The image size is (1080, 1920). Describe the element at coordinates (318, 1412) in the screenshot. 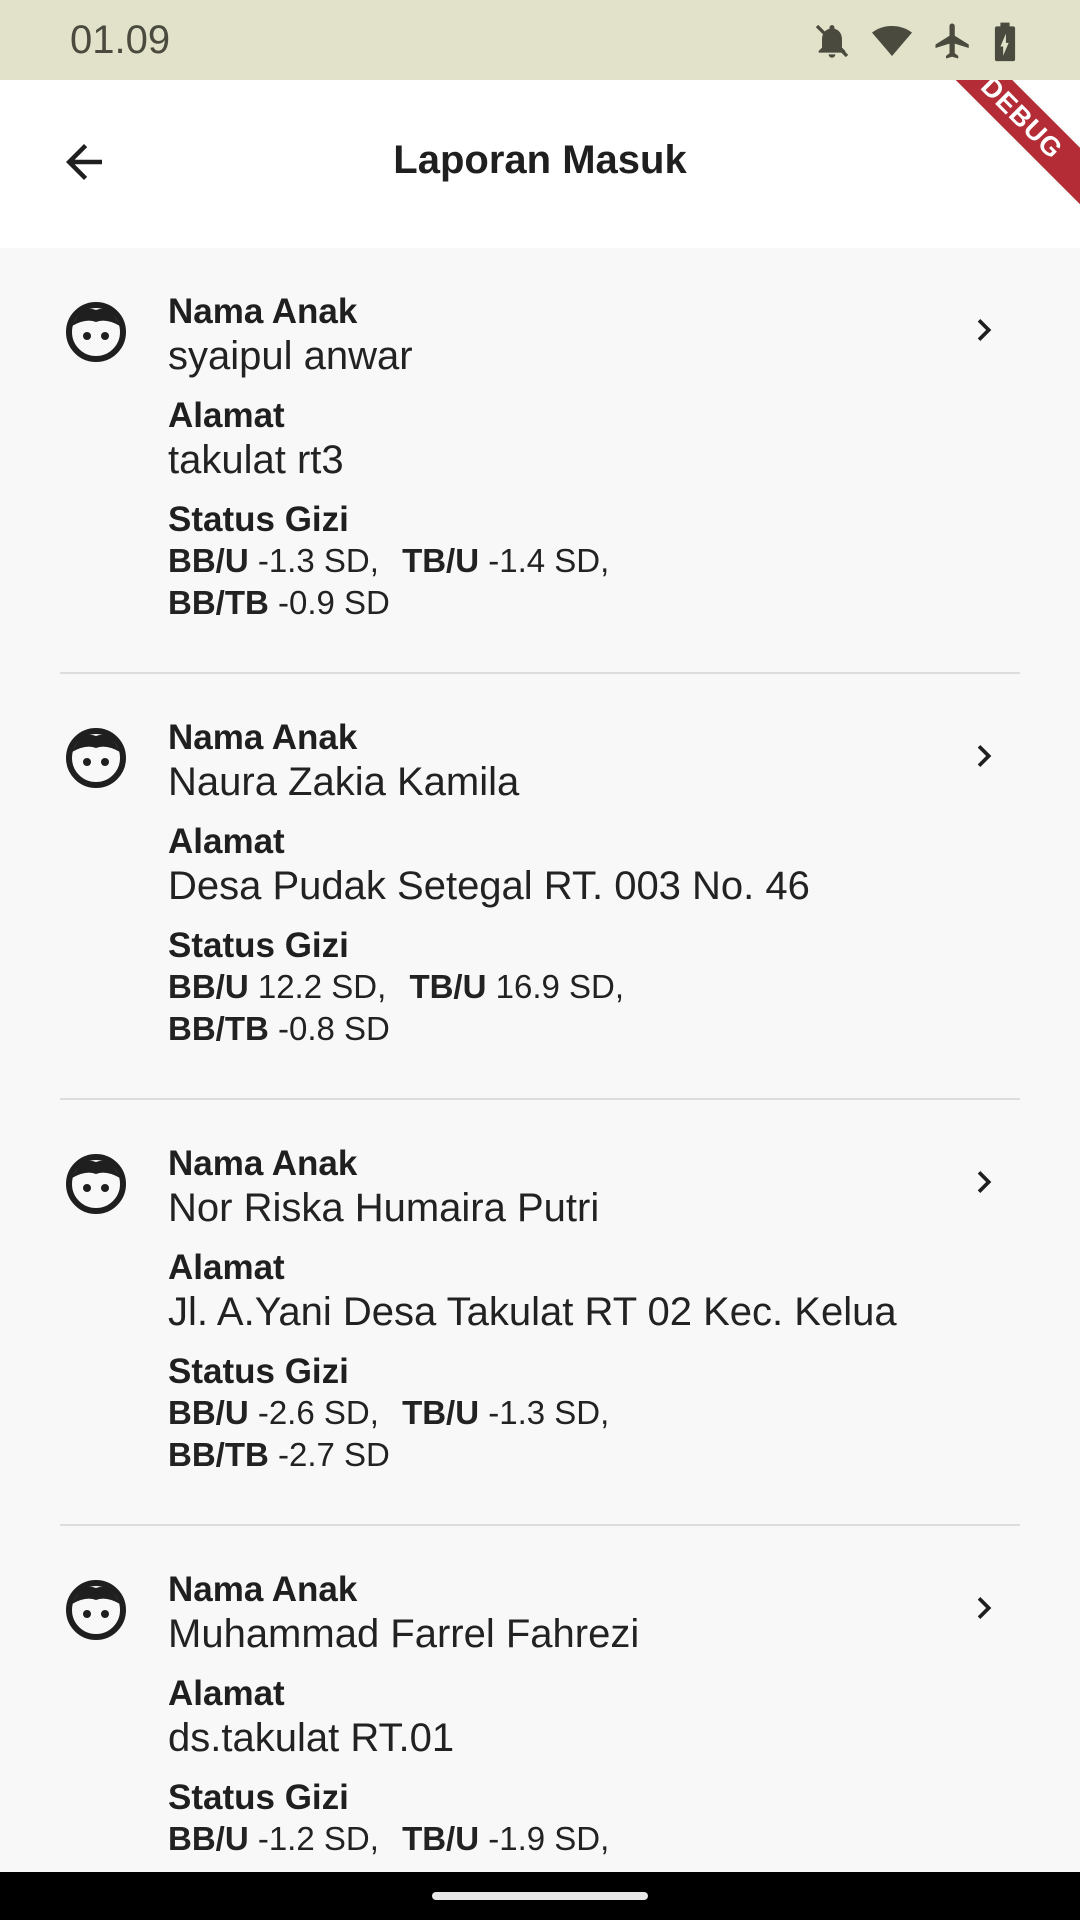

I see `bbu-value: -2.6 SD,` at that location.